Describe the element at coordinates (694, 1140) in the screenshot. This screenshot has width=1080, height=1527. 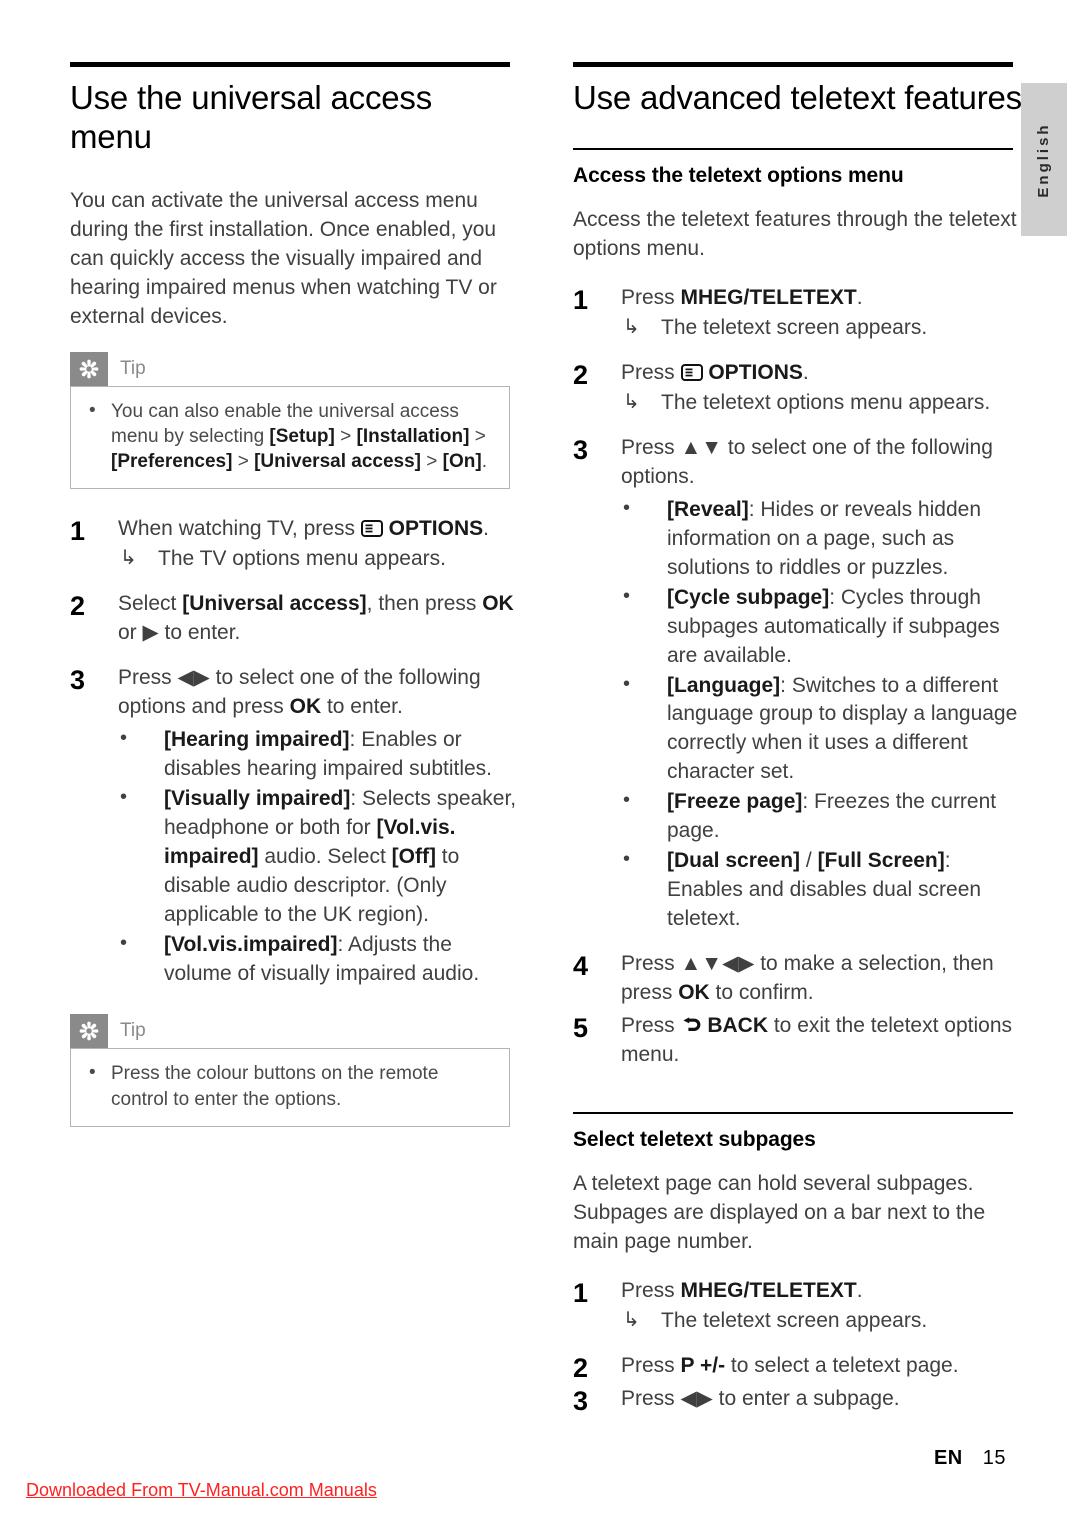
I see `section-heading: Select teletext subpages` at that location.